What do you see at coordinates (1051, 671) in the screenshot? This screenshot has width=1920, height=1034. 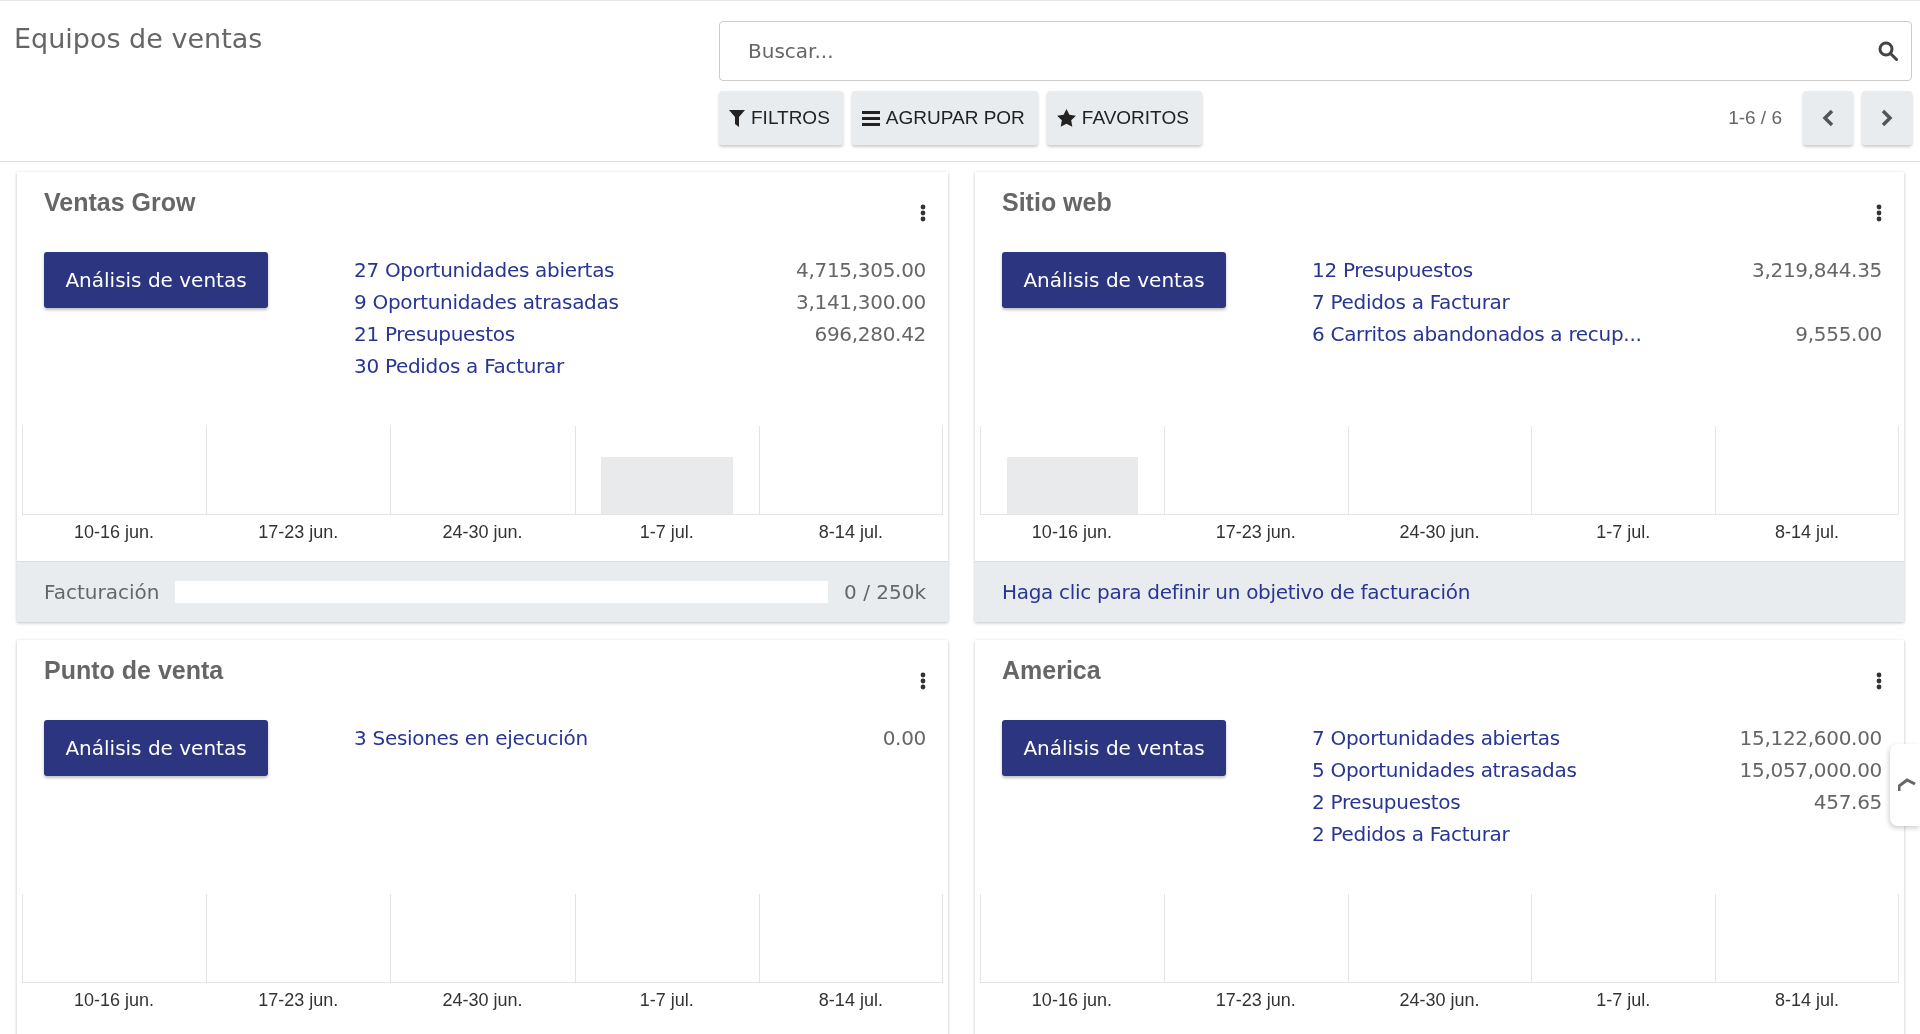 I see `team-title: America` at bounding box center [1051, 671].